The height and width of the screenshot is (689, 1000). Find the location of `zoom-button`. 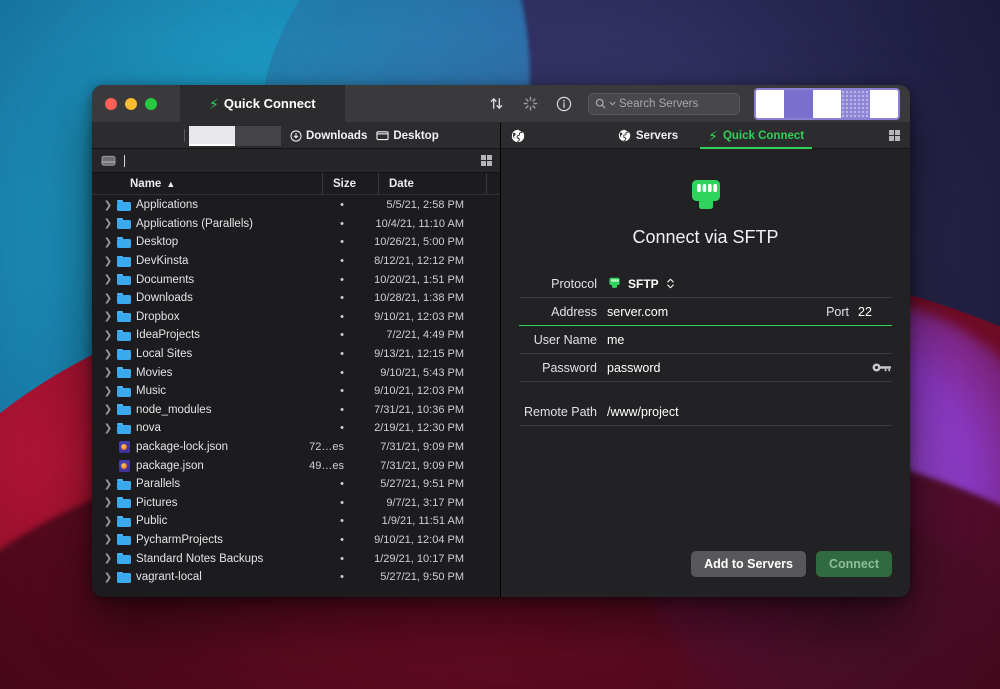

zoom-button is located at coordinates (151, 103).